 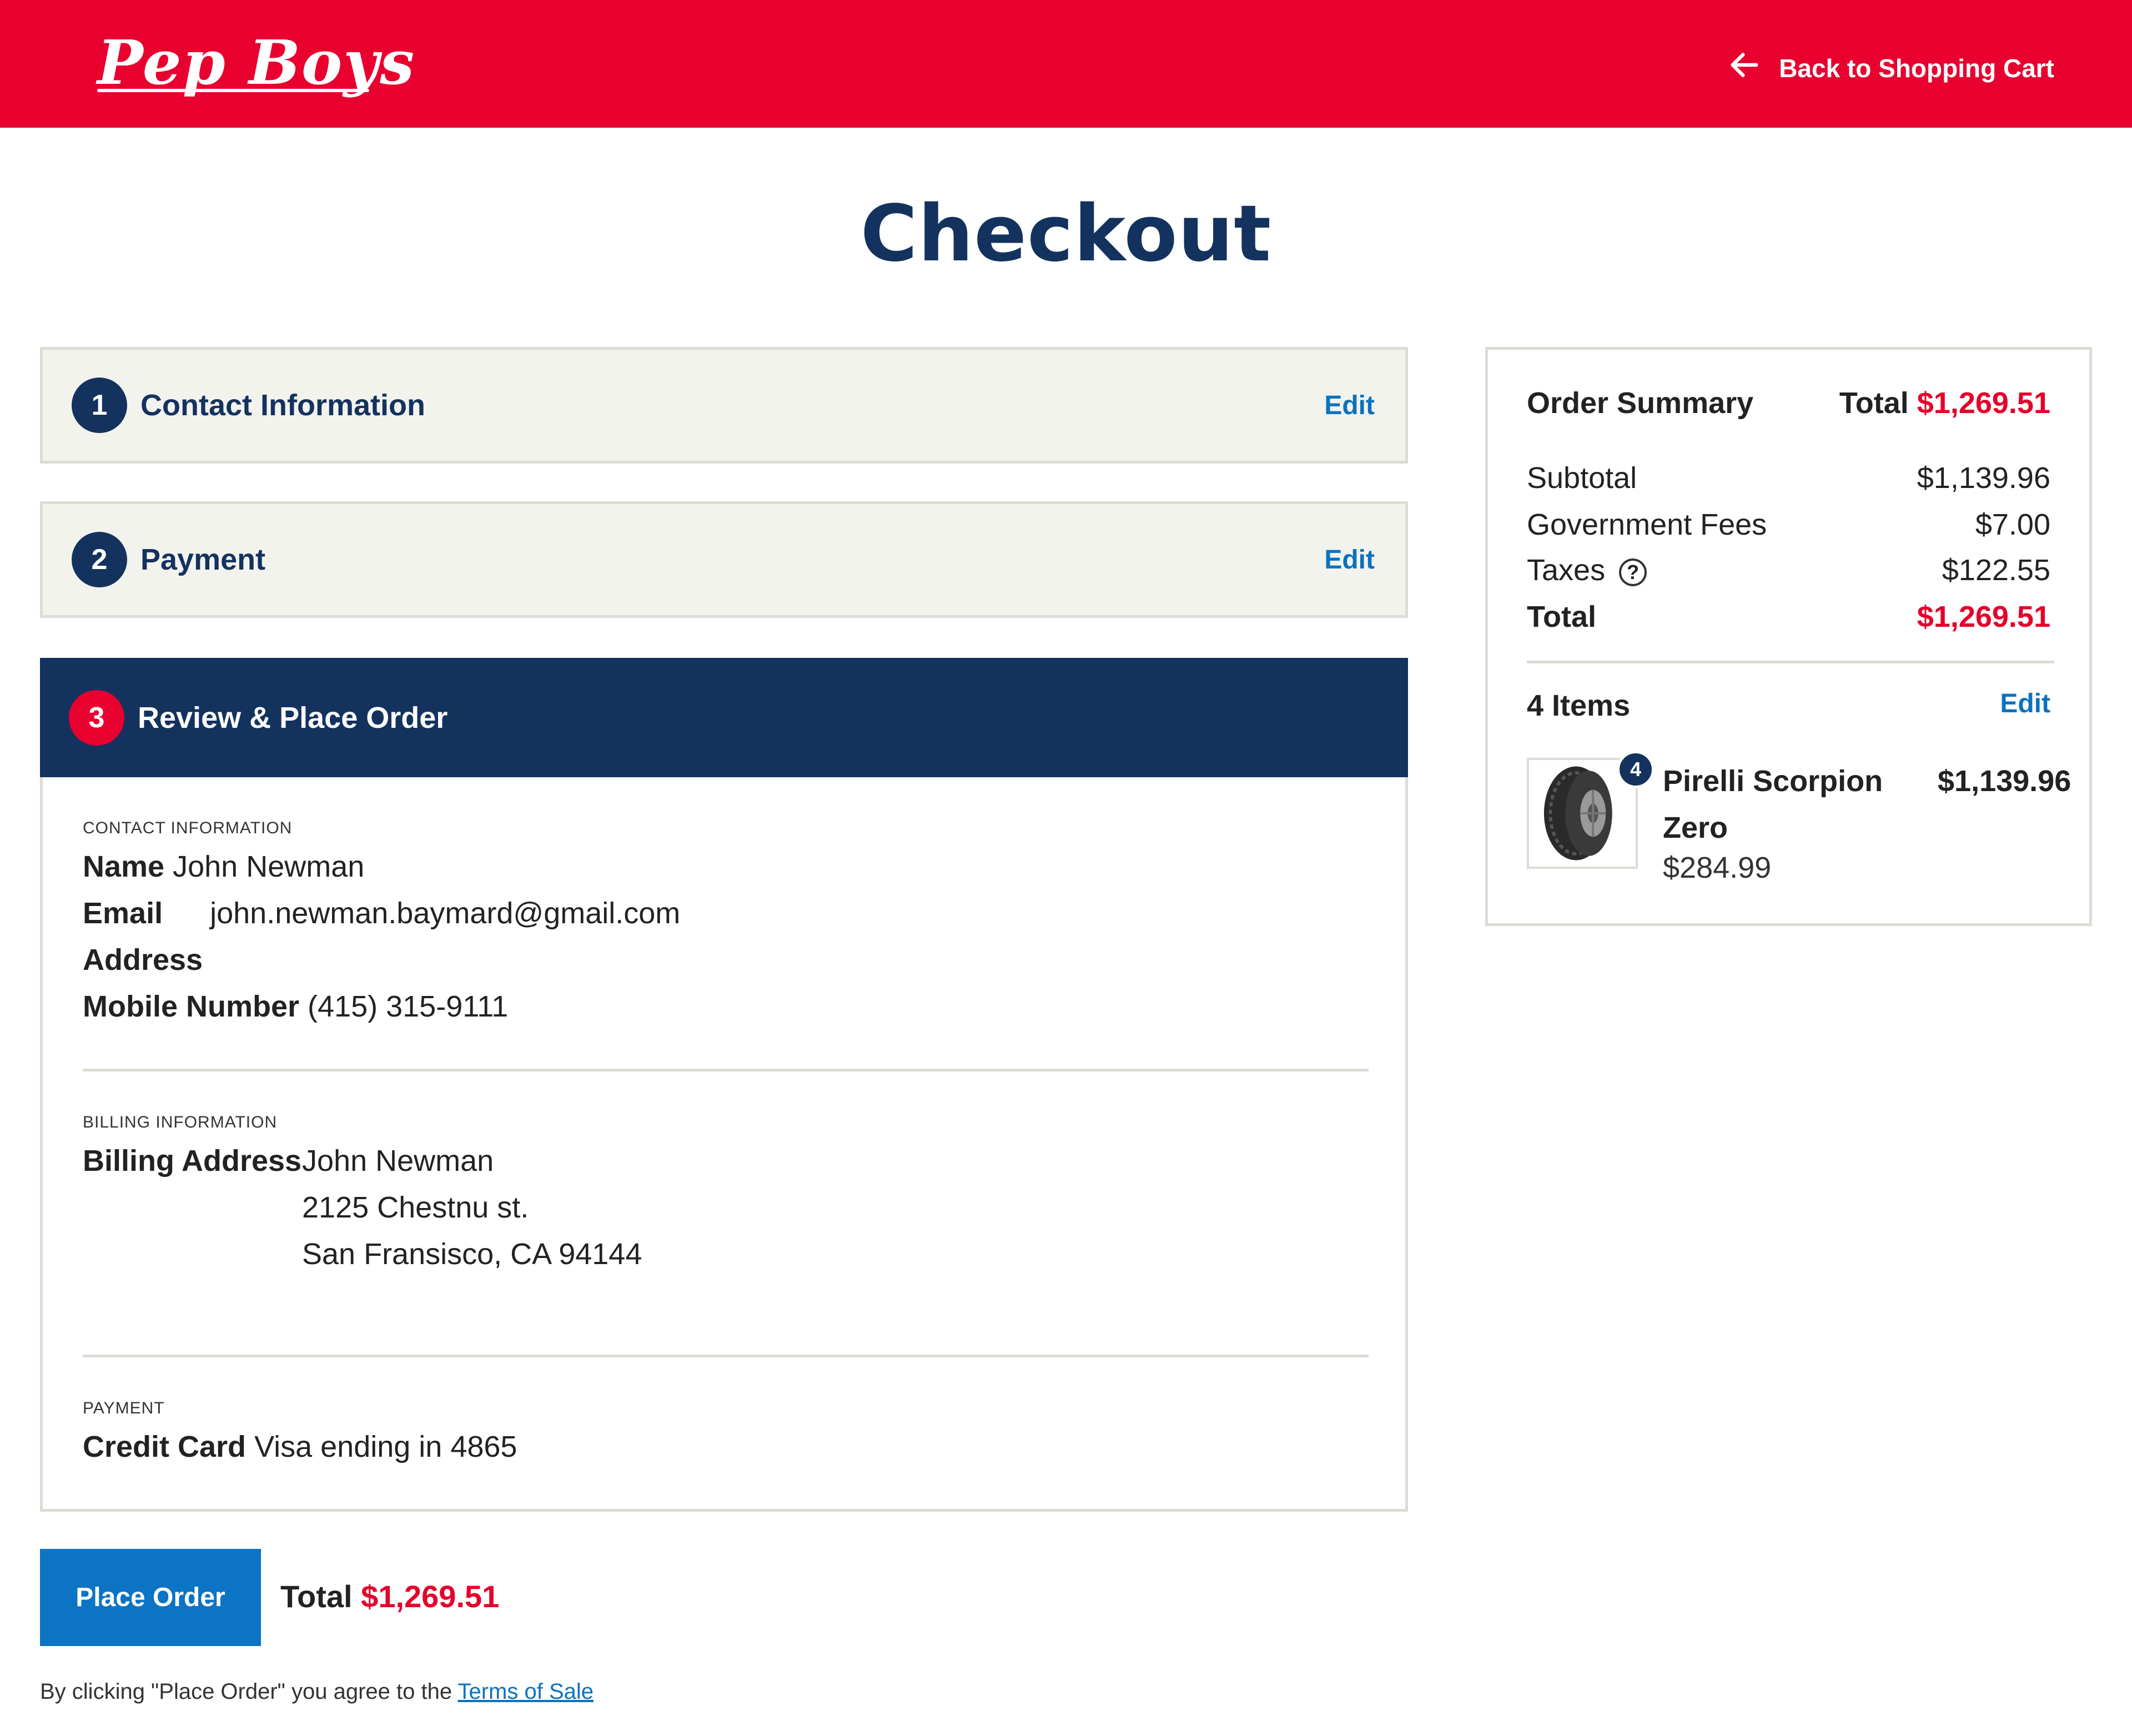 I want to click on grand-total-row: Total $1,269.51, so click(x=1788, y=617).